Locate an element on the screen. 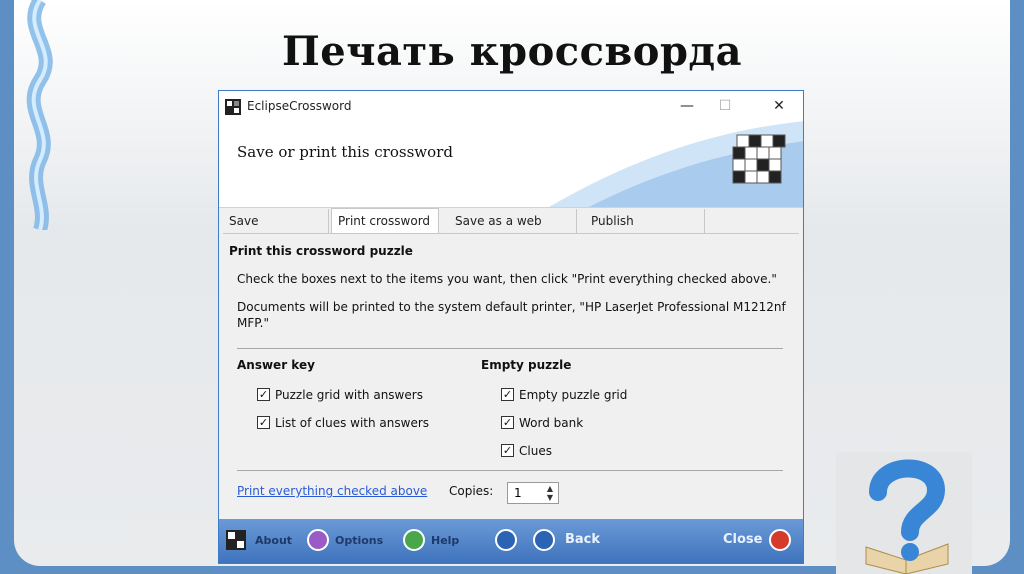 This screenshot has height=574, width=1024. close-x-icon is located at coordinates (780, 540).